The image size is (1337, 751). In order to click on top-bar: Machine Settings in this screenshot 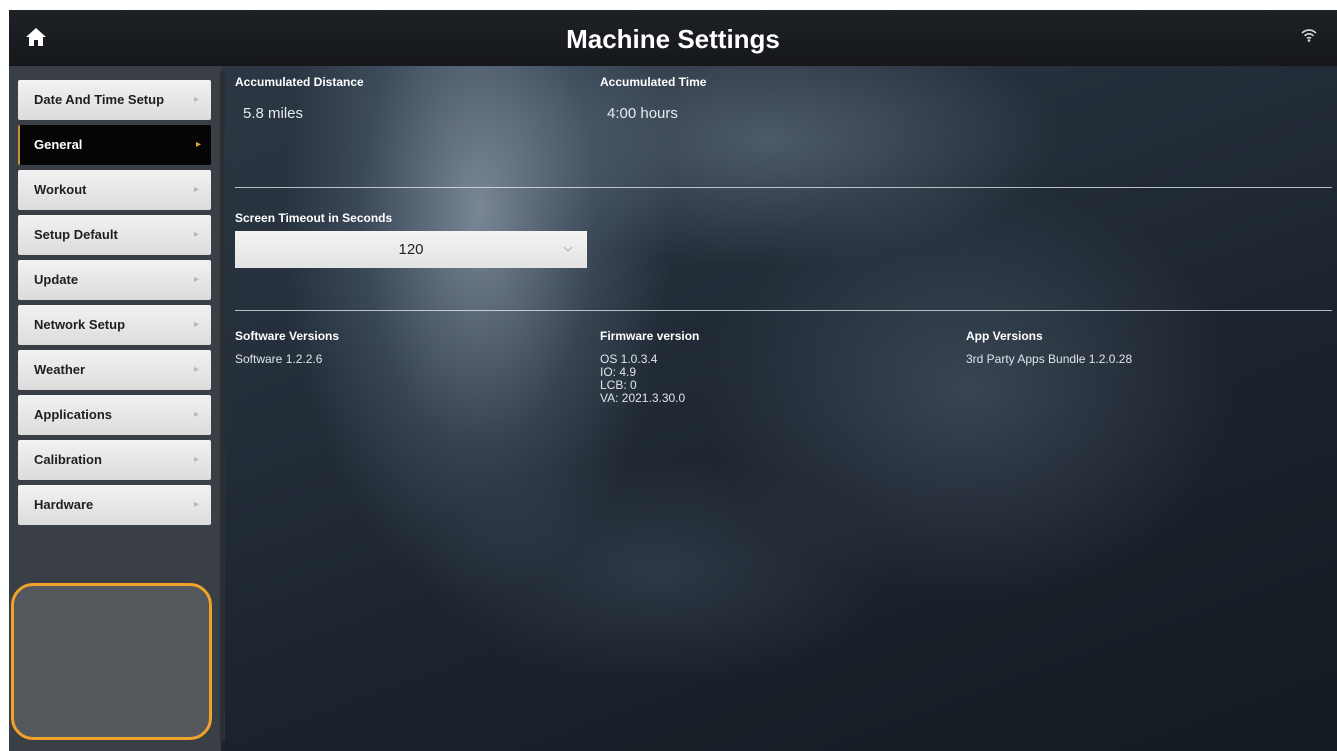, I will do `click(673, 38)`.